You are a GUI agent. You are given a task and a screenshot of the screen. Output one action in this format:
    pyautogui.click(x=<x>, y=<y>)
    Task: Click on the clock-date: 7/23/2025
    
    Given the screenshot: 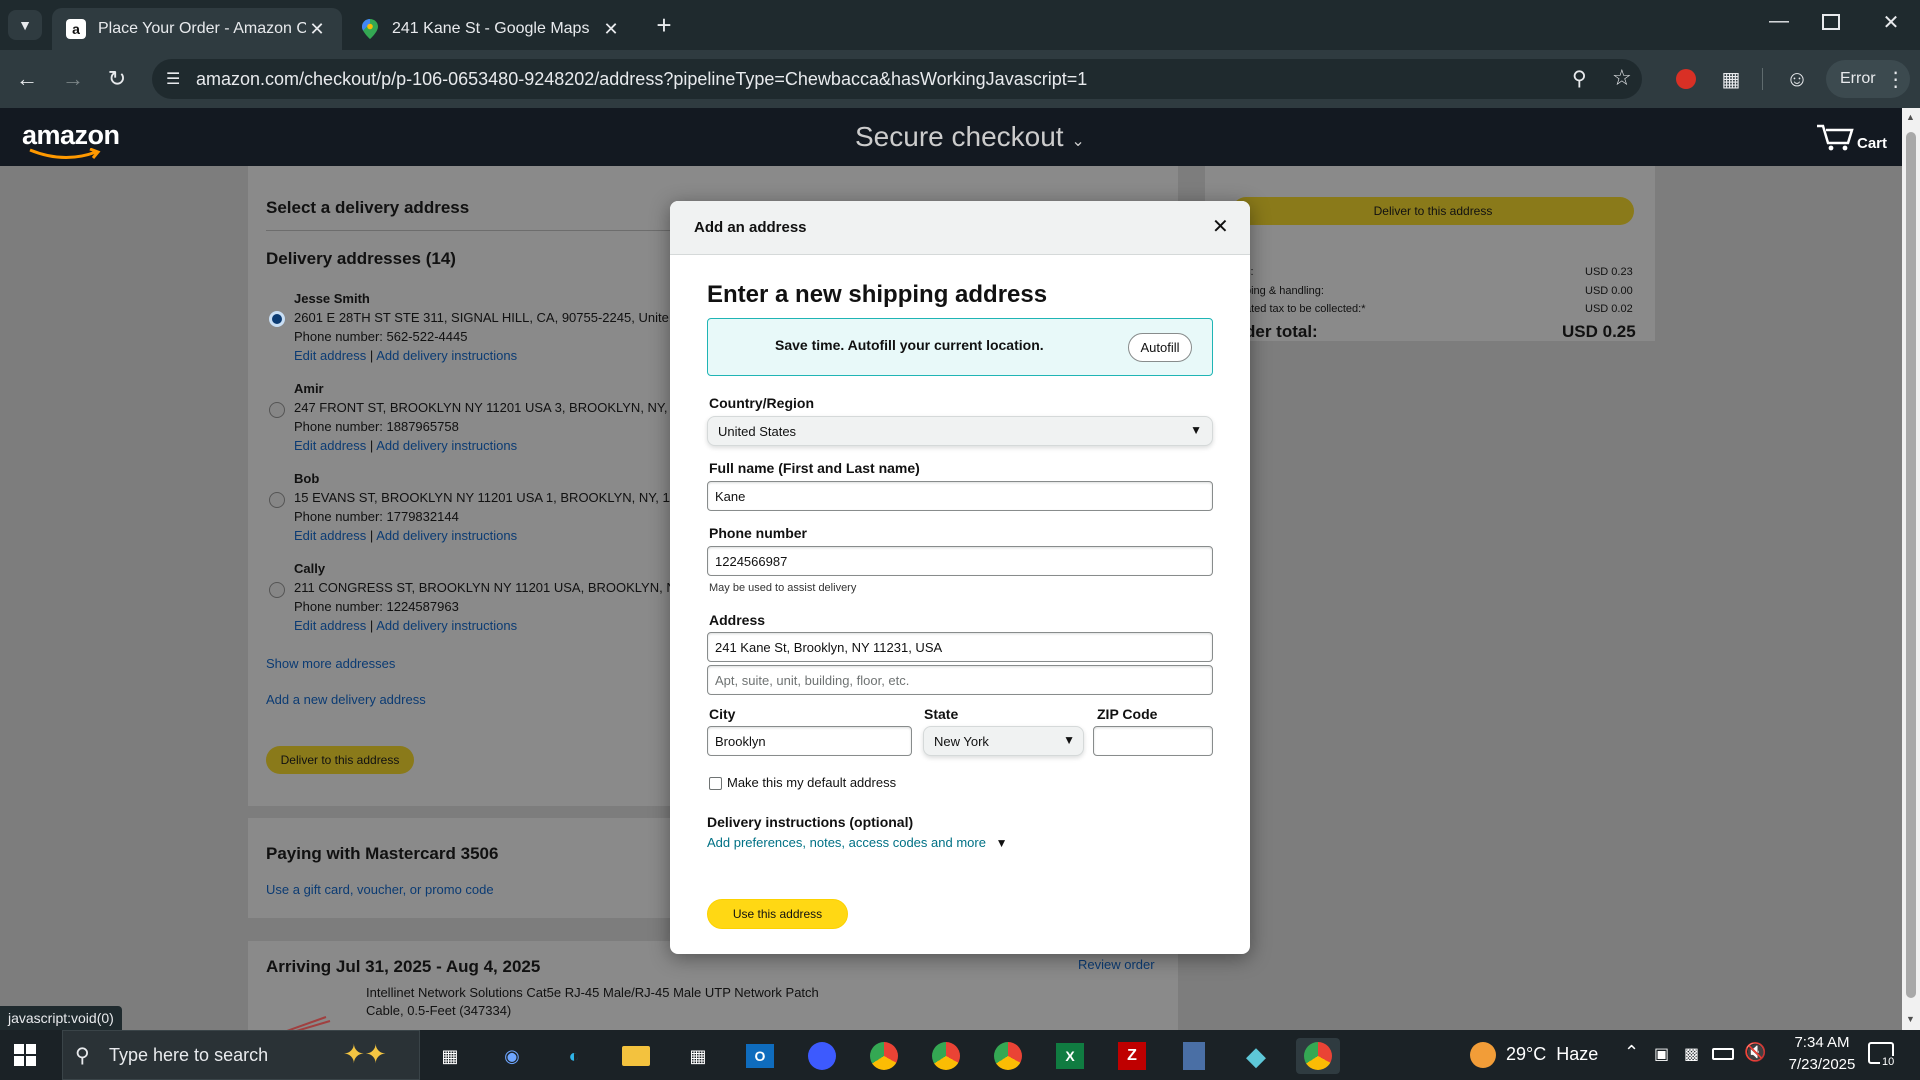 What is the action you would take?
    pyautogui.click(x=1822, y=1064)
    